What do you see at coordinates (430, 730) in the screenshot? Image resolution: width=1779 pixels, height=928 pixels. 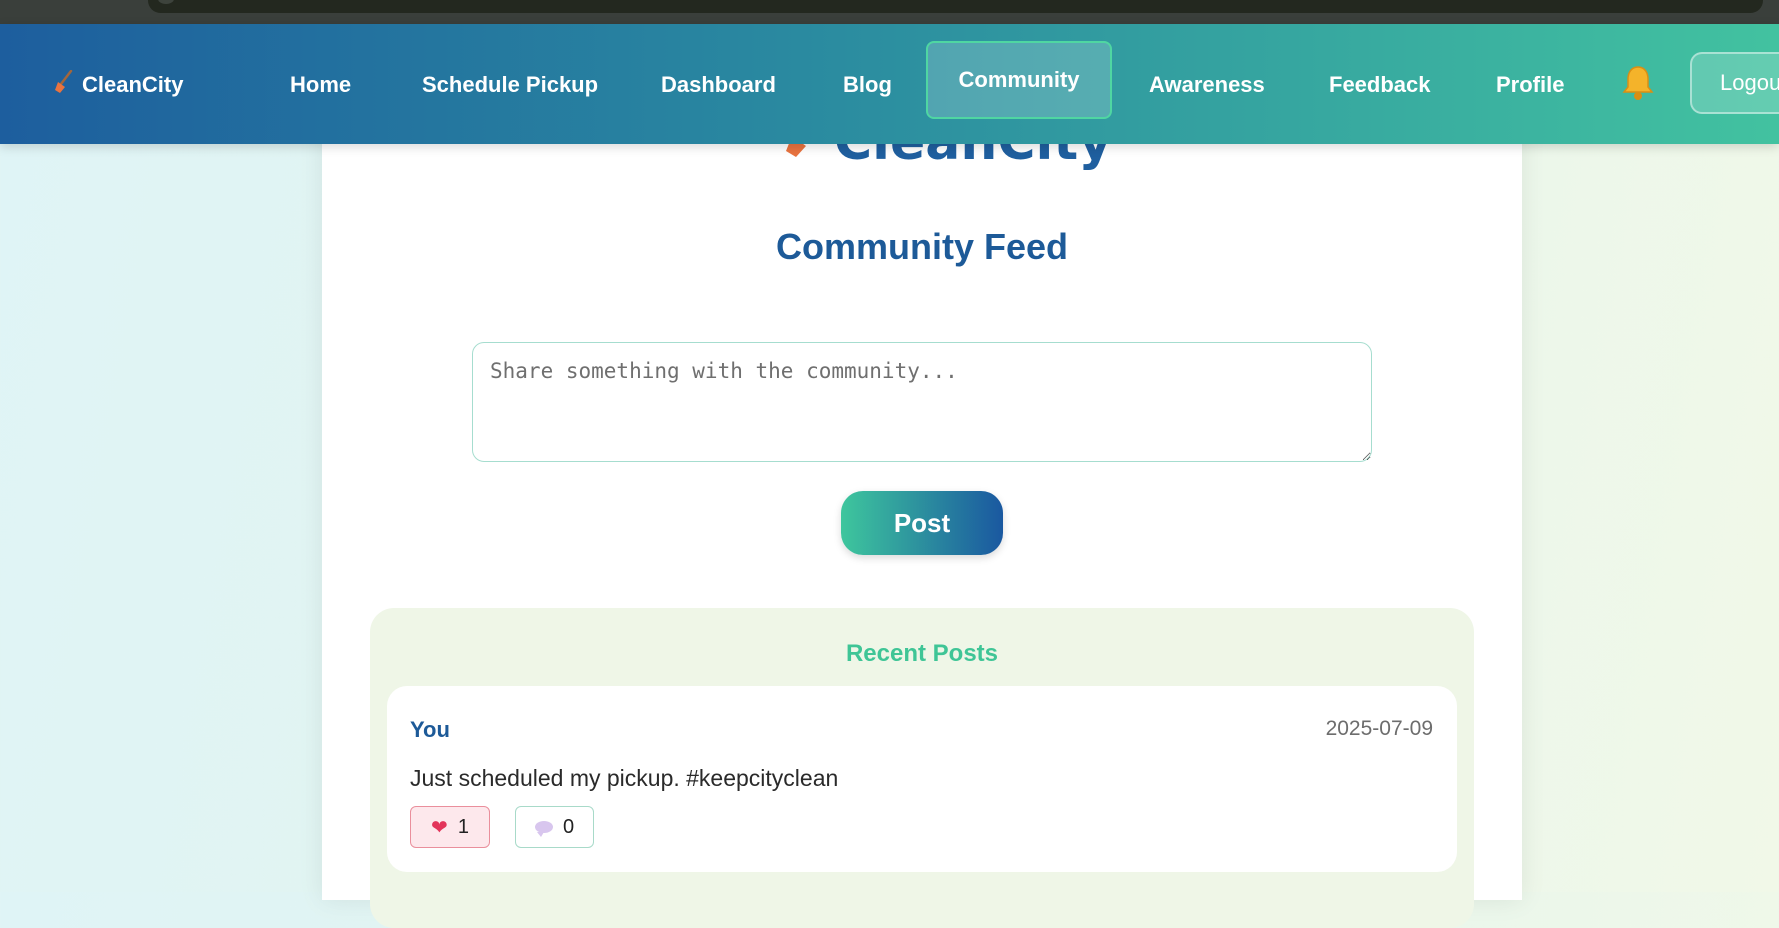 I see `post-author: You` at bounding box center [430, 730].